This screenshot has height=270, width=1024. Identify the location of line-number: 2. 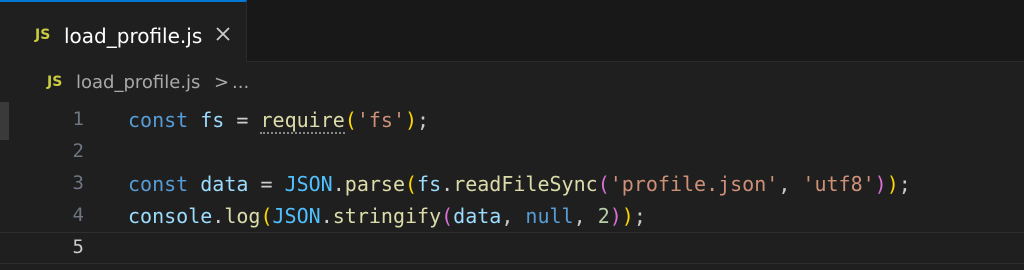
(78, 151).